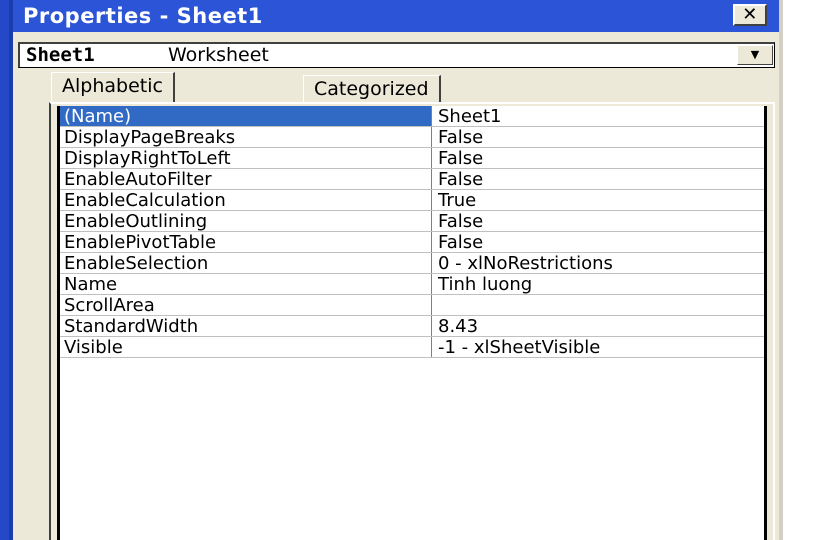 The width and height of the screenshot is (834, 540). I want to click on property-name: Visible, so click(246, 347).